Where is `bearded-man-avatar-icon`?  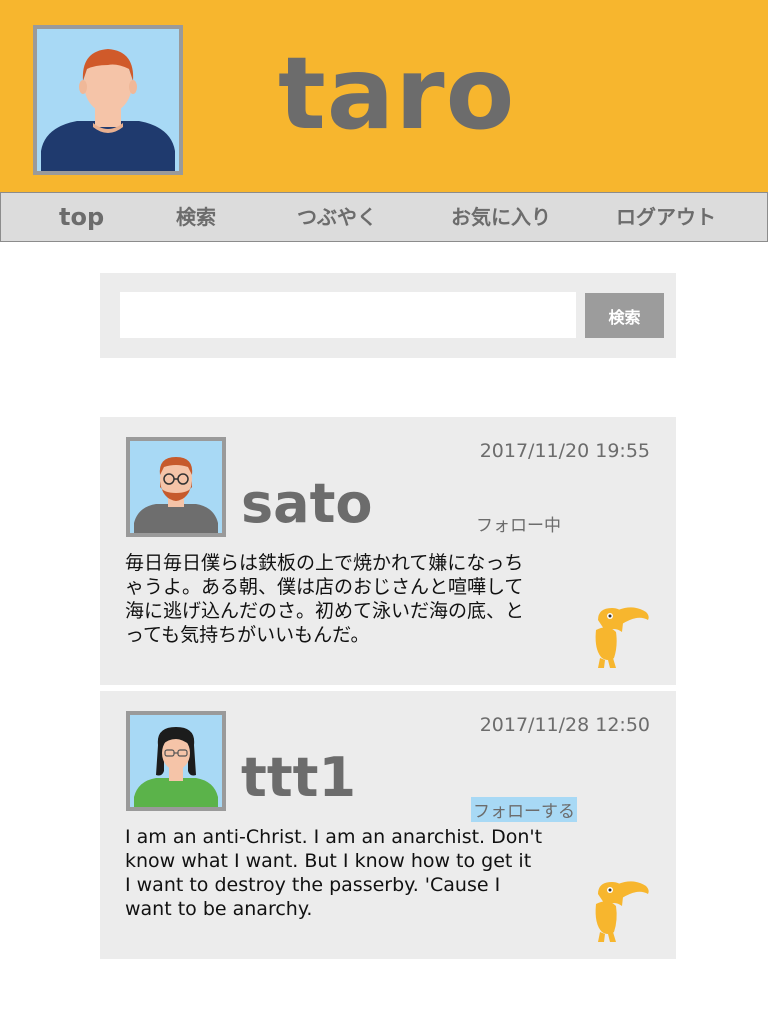 bearded-man-avatar-icon is located at coordinates (176, 487).